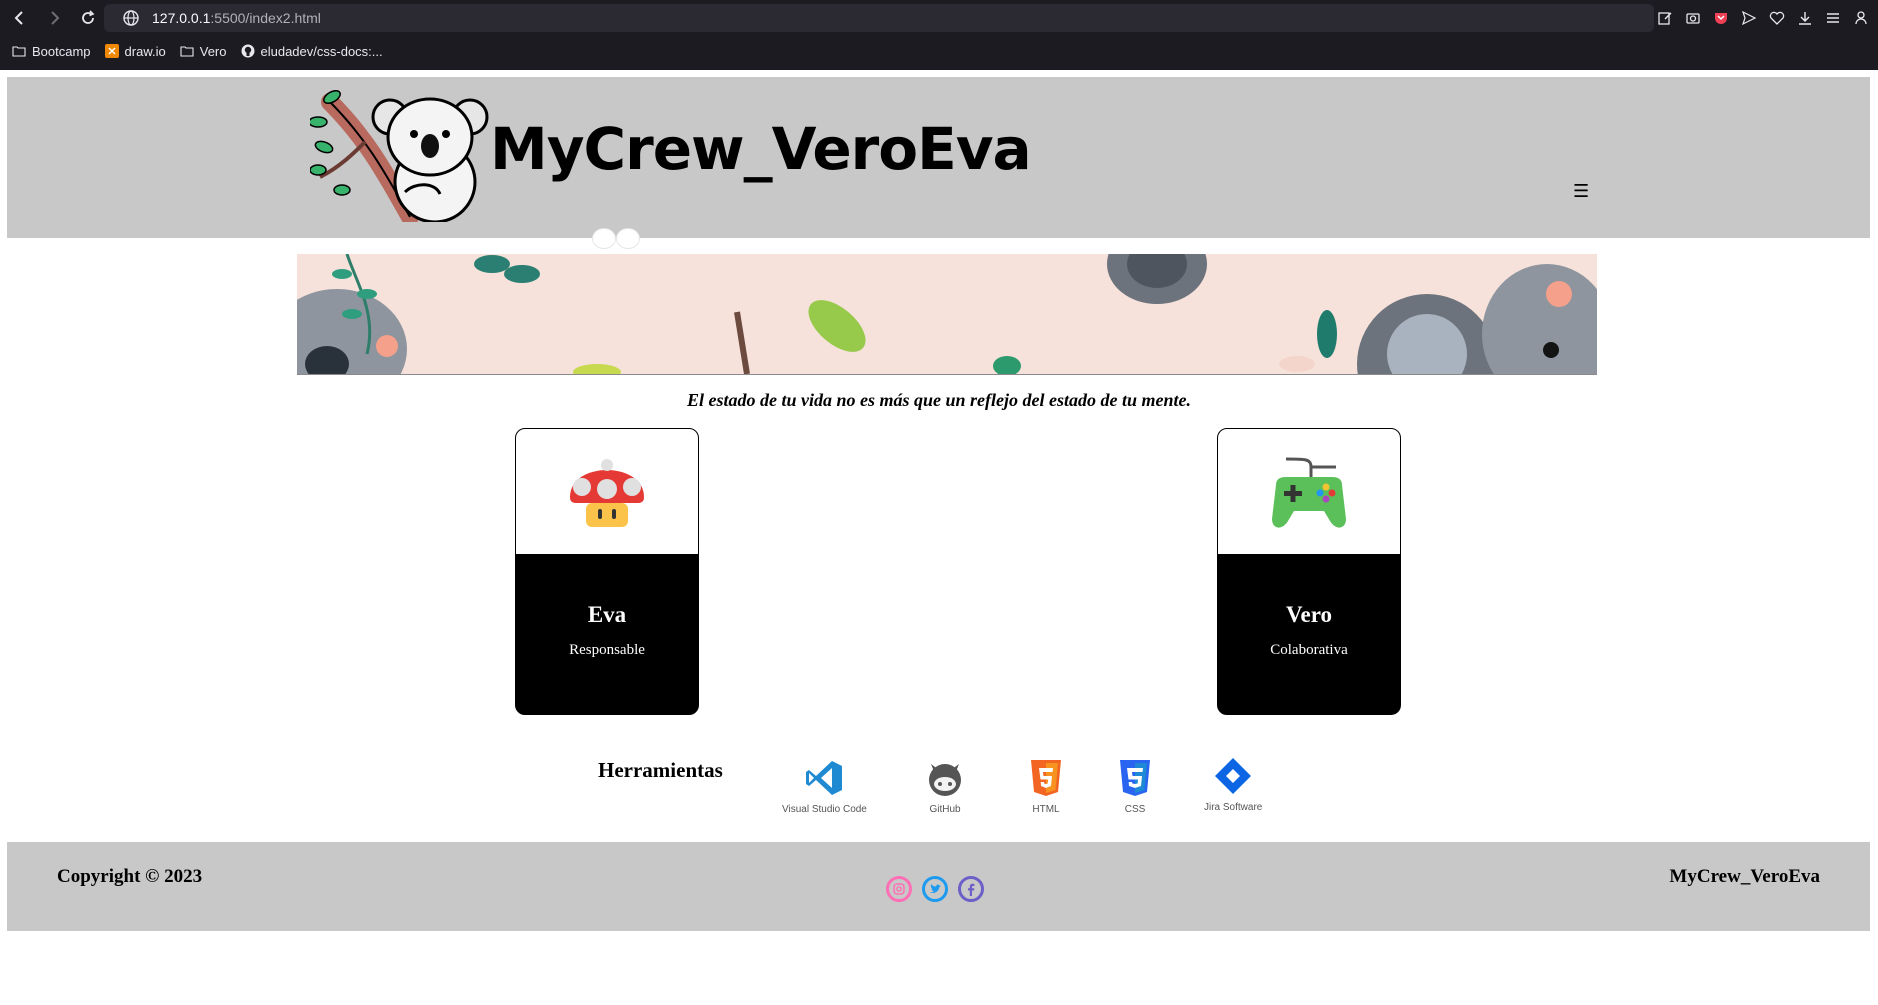 The image size is (1878, 1005). Describe the element at coordinates (1233, 807) in the screenshot. I see `tool-label: Jira Software` at that location.